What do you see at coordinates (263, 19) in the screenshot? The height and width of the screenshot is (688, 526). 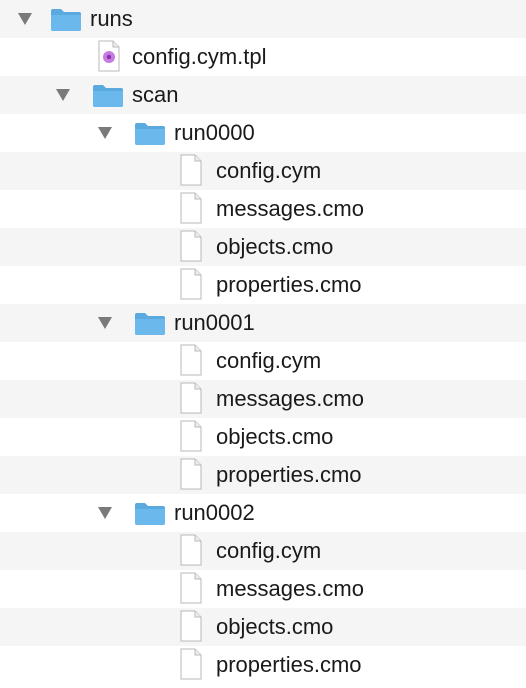 I see `tree-row-runs: runs` at bounding box center [263, 19].